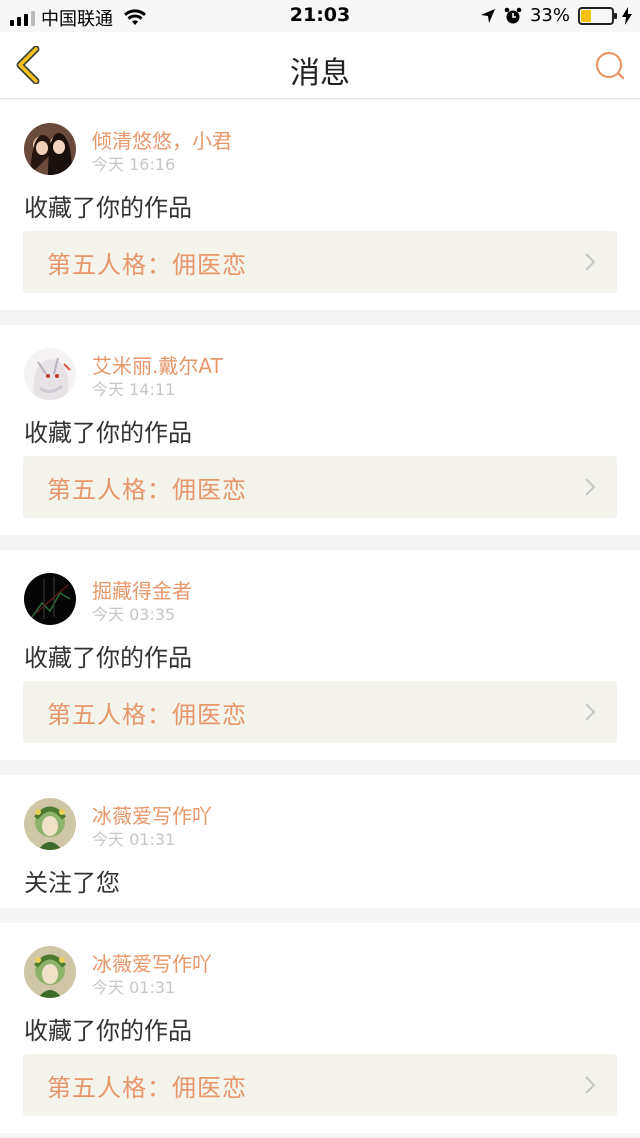 The height and width of the screenshot is (1138, 640). What do you see at coordinates (487, 15) in the screenshot?
I see `location-icon` at bounding box center [487, 15].